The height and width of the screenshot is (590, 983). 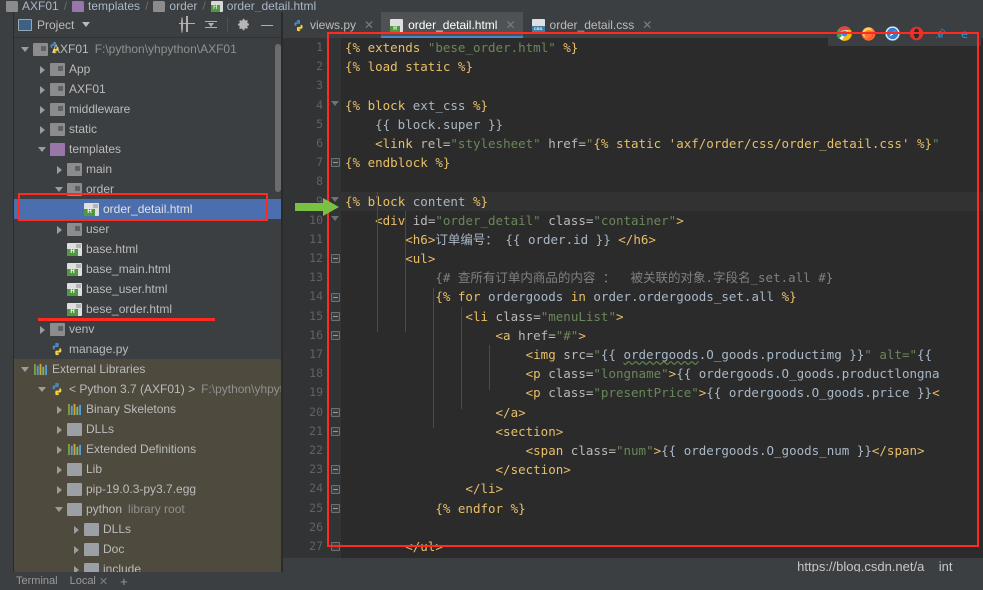 I want to click on code-line: </ul>, so click(x=662, y=546).